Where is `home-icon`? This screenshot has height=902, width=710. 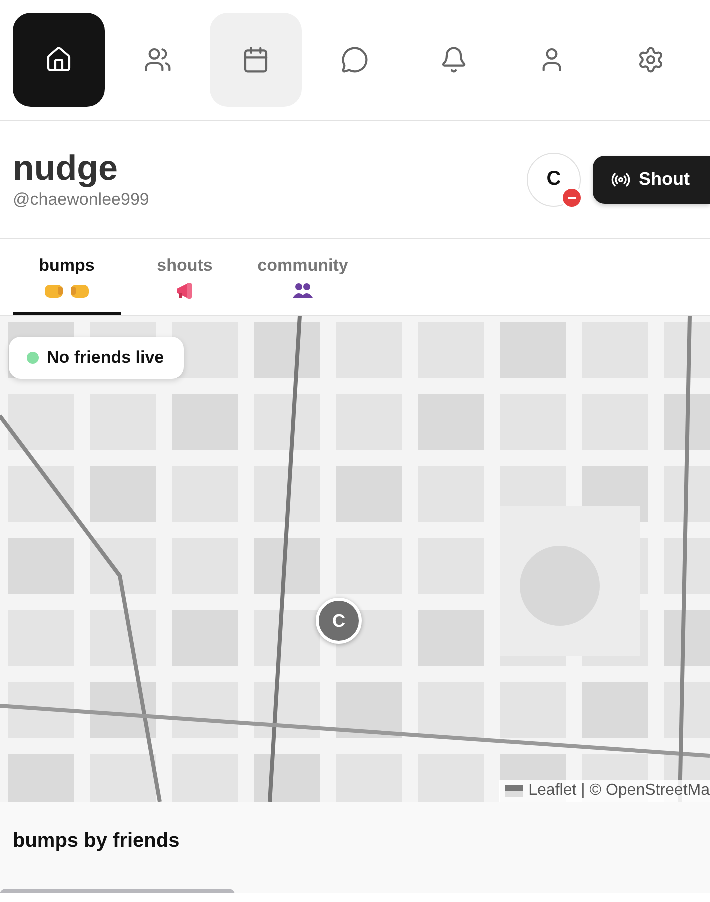
home-icon is located at coordinates (58, 60).